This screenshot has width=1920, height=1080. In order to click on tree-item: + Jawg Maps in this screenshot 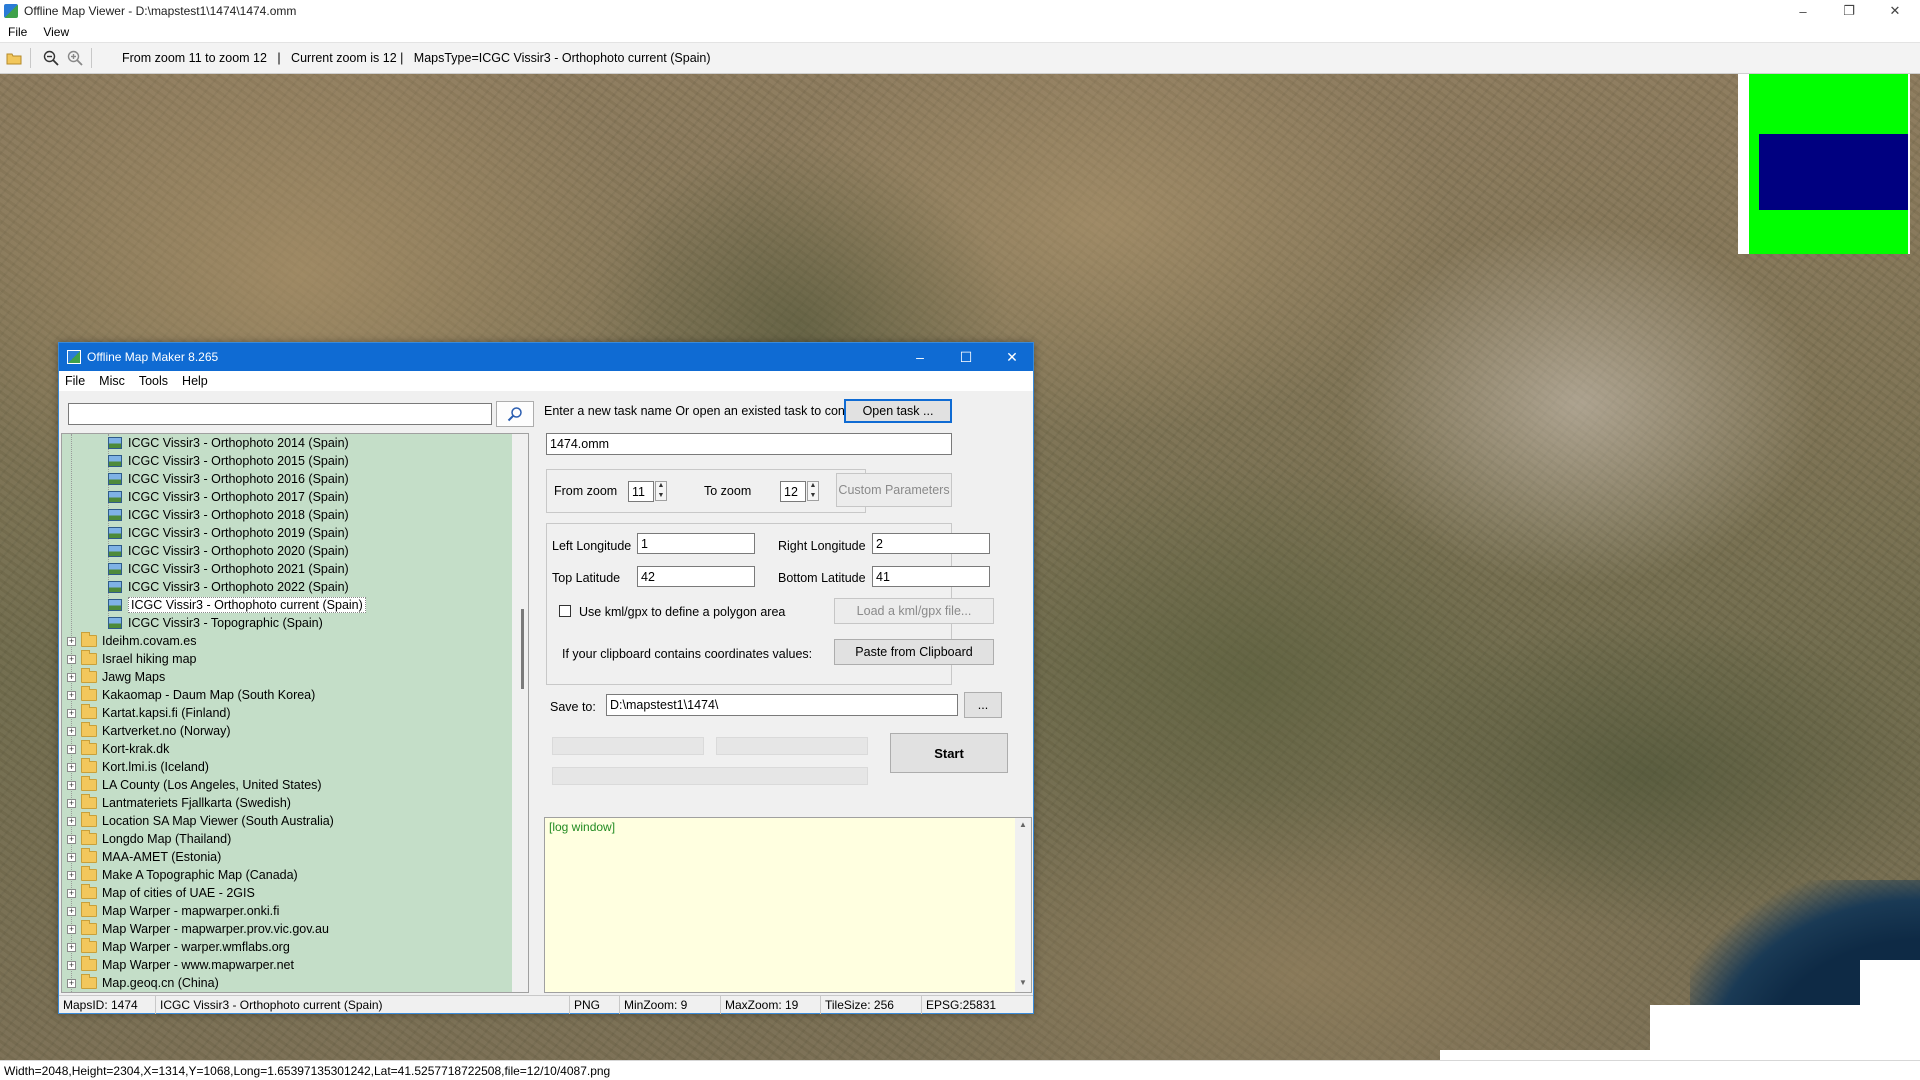, I will do `click(113, 677)`.